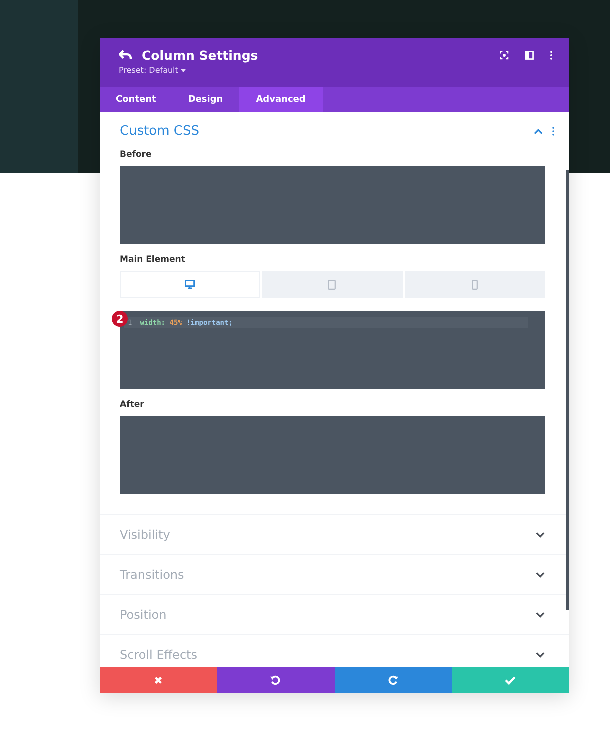 Image resolution: width=610 pixels, height=735 pixels. What do you see at coordinates (206, 99) in the screenshot?
I see `tab: Design` at bounding box center [206, 99].